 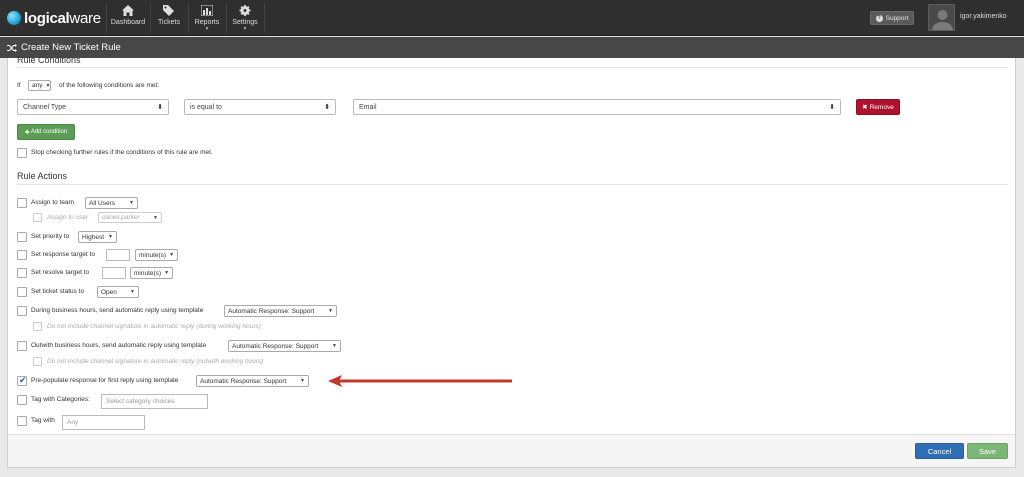 I want to click on question-icon: ?, so click(x=879, y=18).